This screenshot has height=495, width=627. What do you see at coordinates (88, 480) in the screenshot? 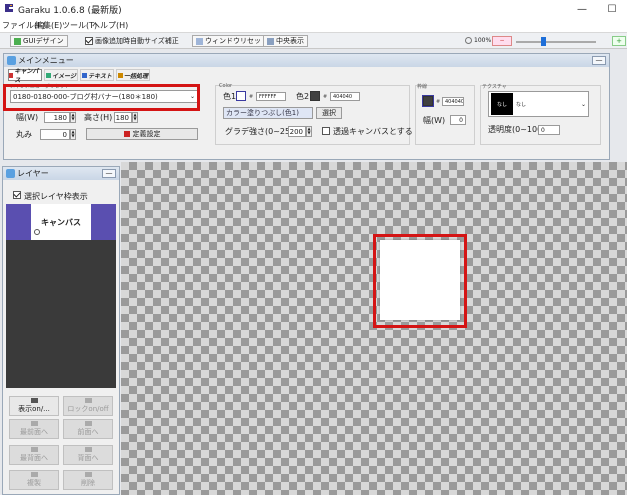
I see `delete-button: 削除` at bounding box center [88, 480].